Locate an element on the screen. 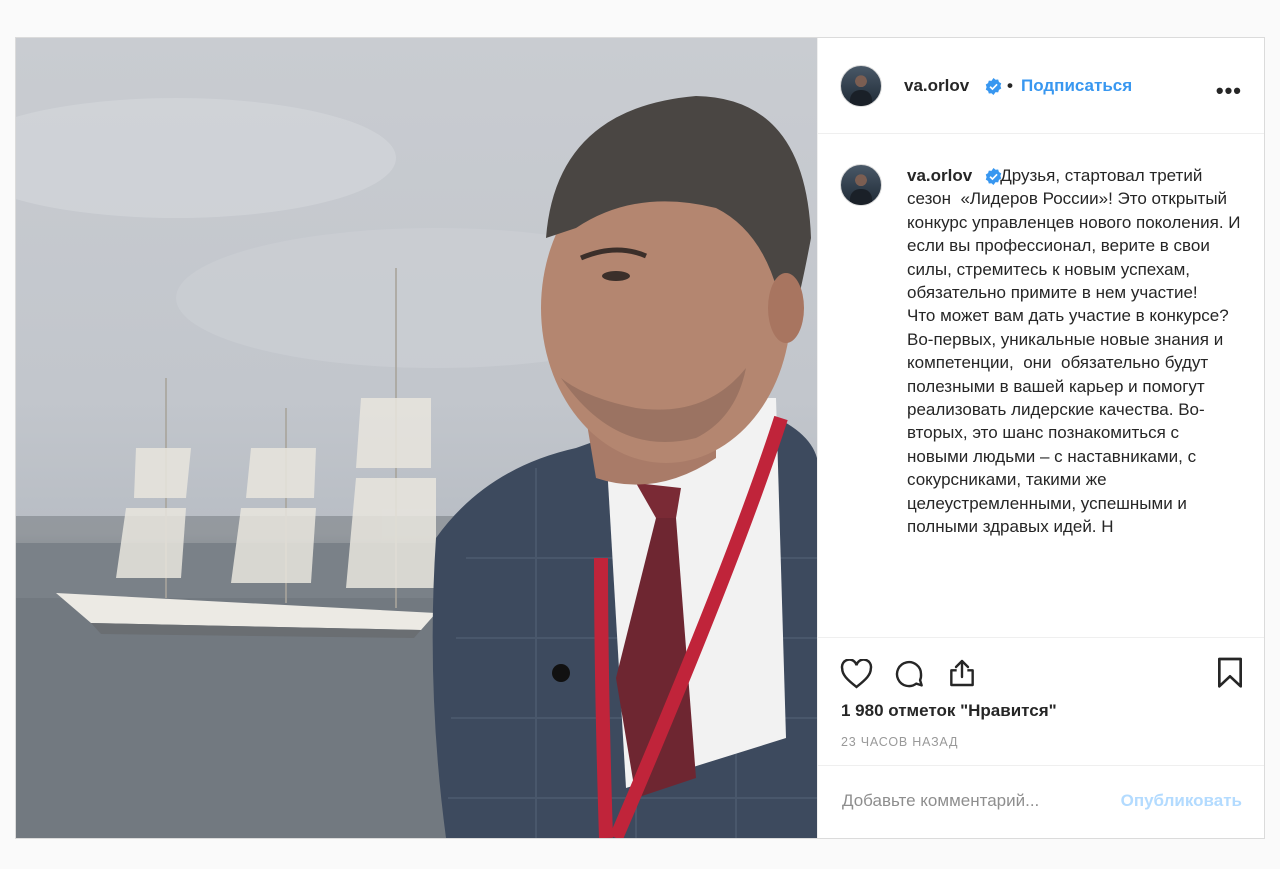  caption-avatar is located at coordinates (861, 185).